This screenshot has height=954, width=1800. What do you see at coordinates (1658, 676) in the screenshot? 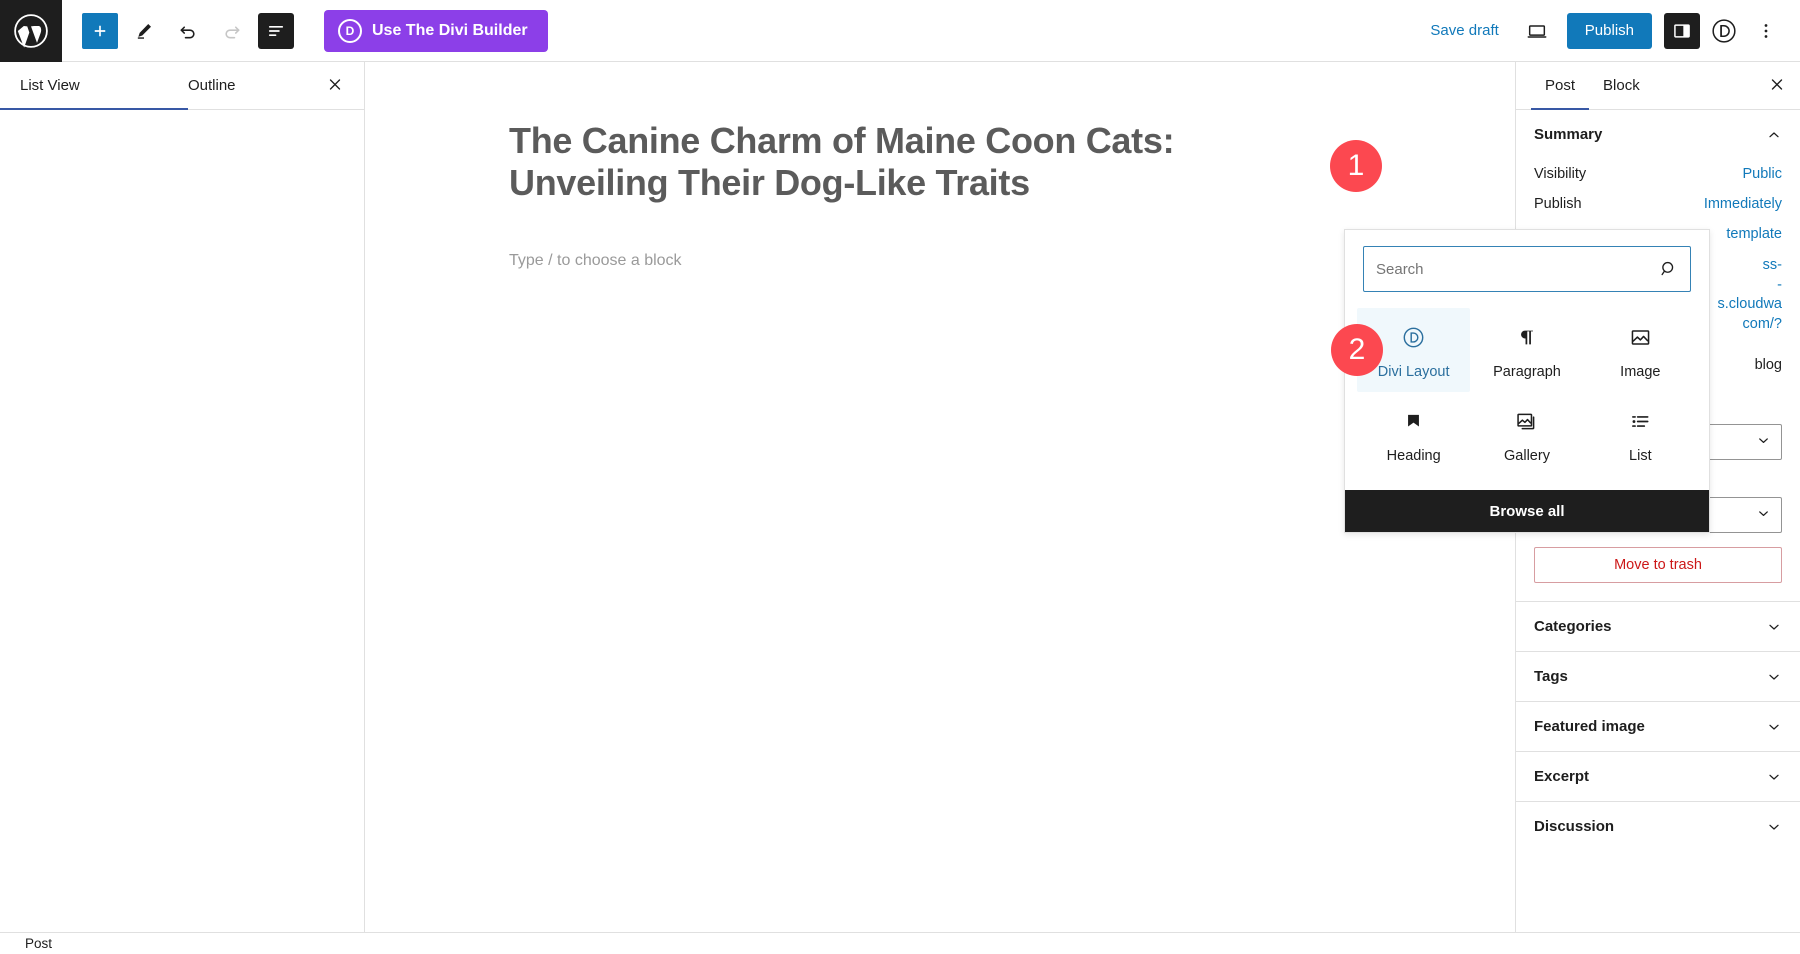
I see `sidebar-section-tags: Tags` at bounding box center [1658, 676].